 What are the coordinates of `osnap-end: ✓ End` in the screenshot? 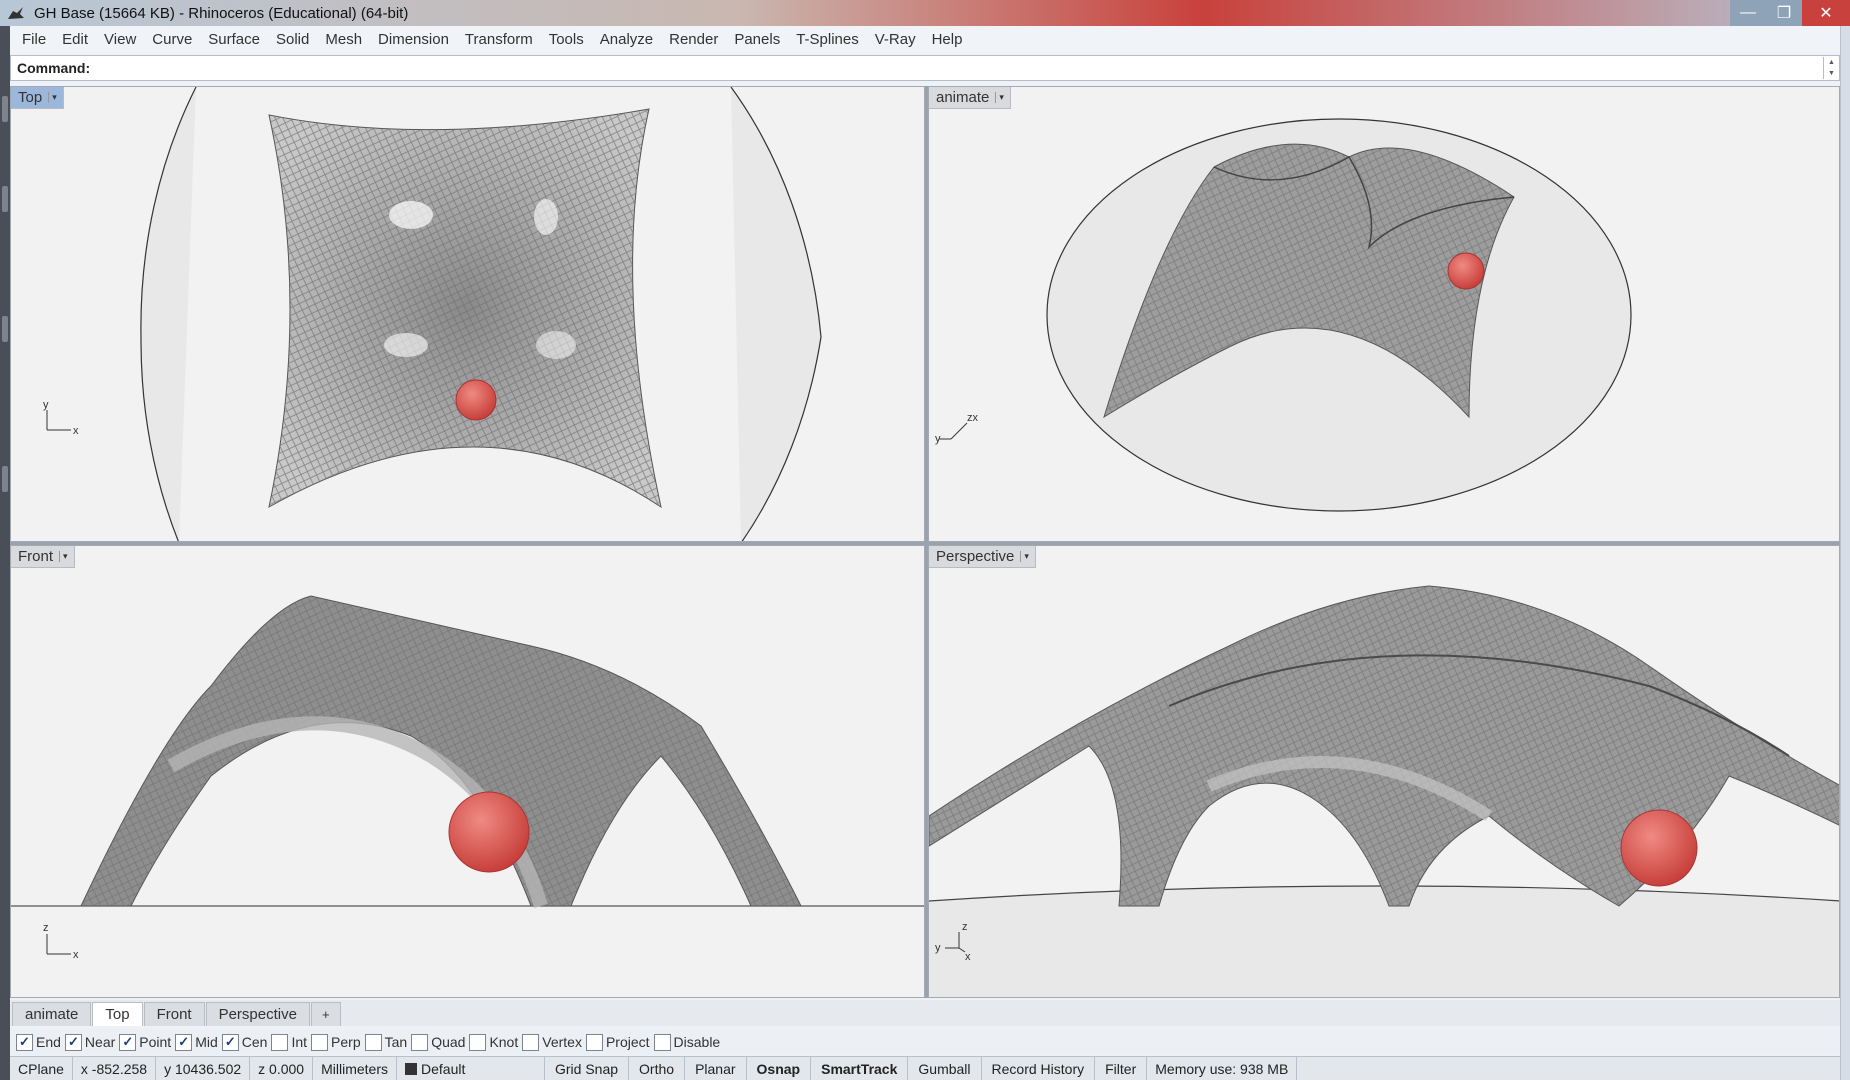 It's located at (38, 1042).